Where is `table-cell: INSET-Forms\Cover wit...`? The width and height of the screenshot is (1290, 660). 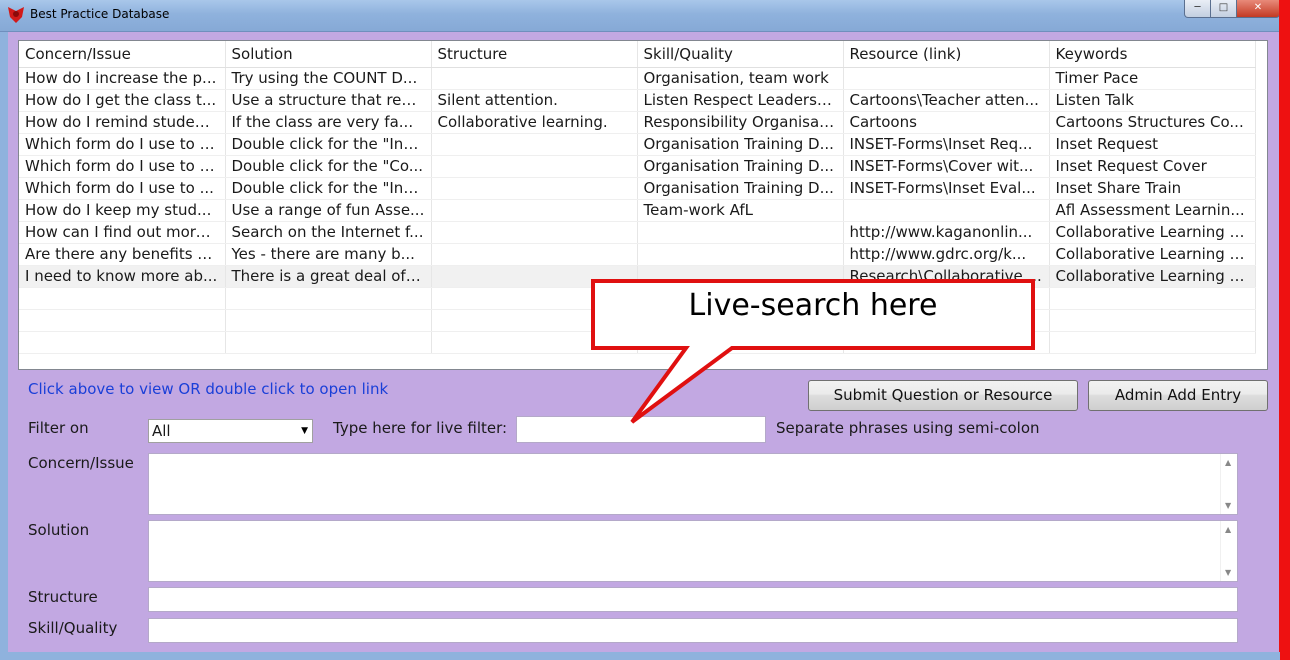
table-cell: INSET-Forms\Cover wit... is located at coordinates (946, 166).